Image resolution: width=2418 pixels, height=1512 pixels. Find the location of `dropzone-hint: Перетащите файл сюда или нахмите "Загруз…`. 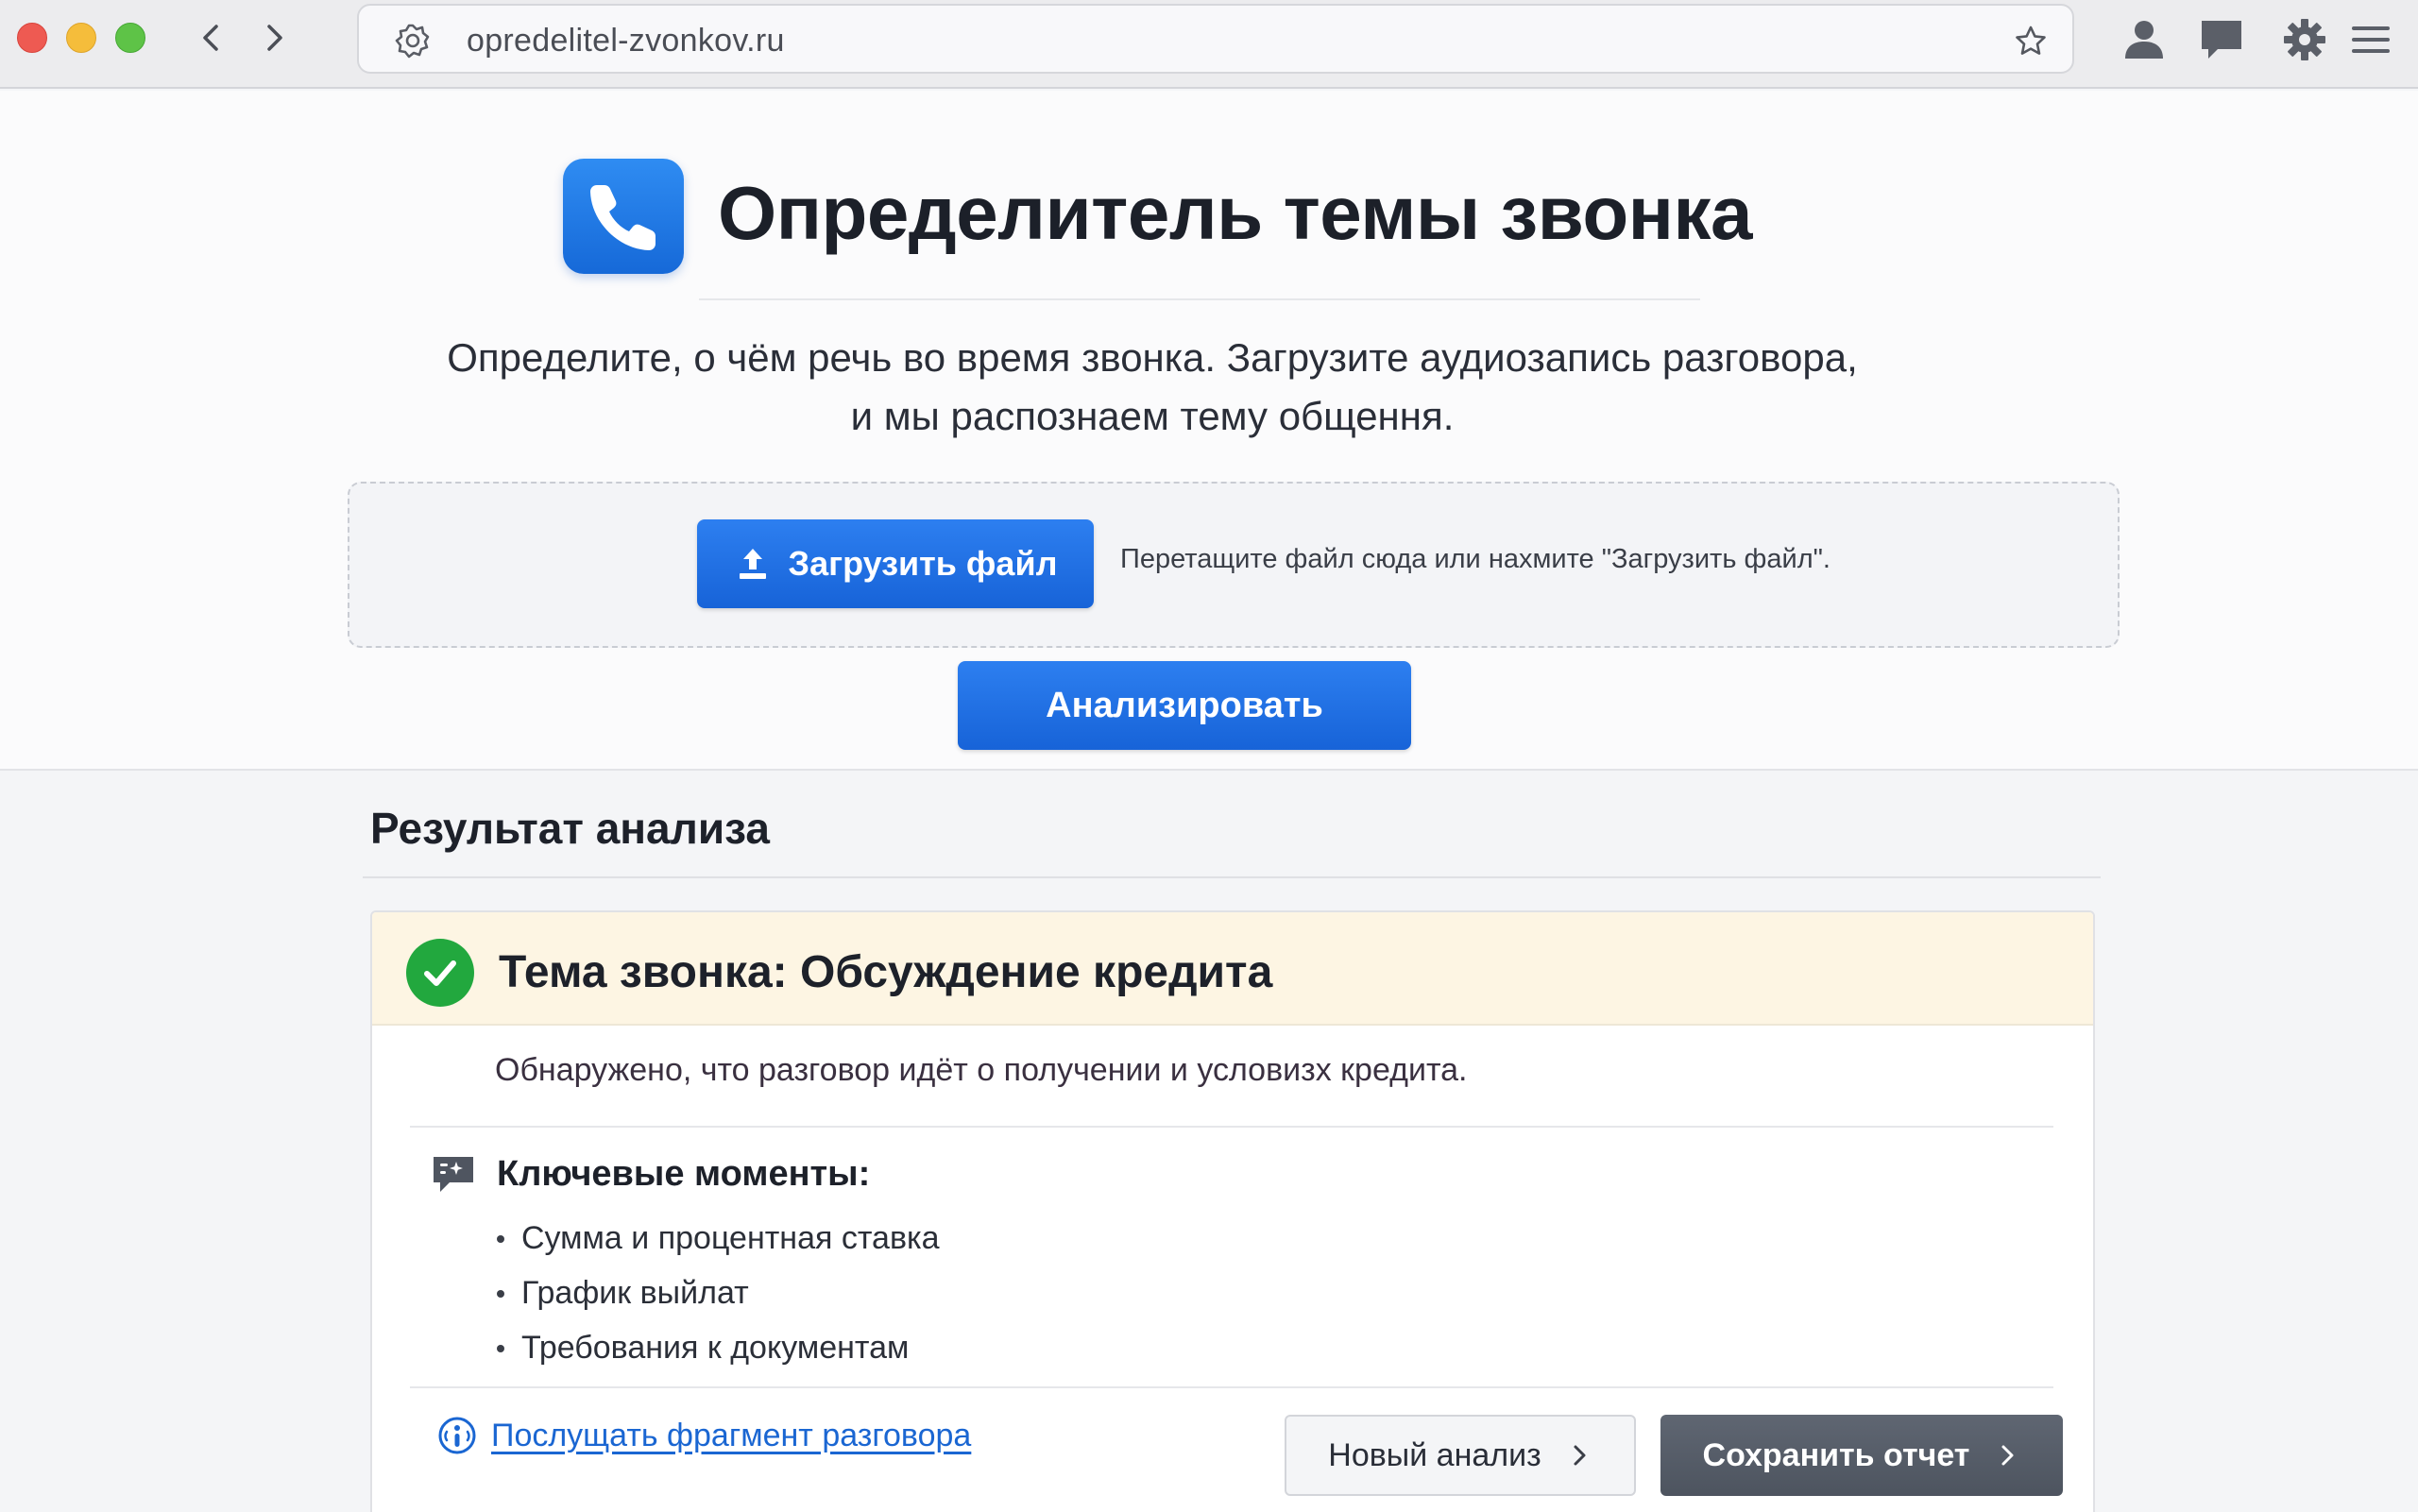

dropzone-hint: Перетащите файл сюда или нахмите "Загруз… is located at coordinates (1476, 559).